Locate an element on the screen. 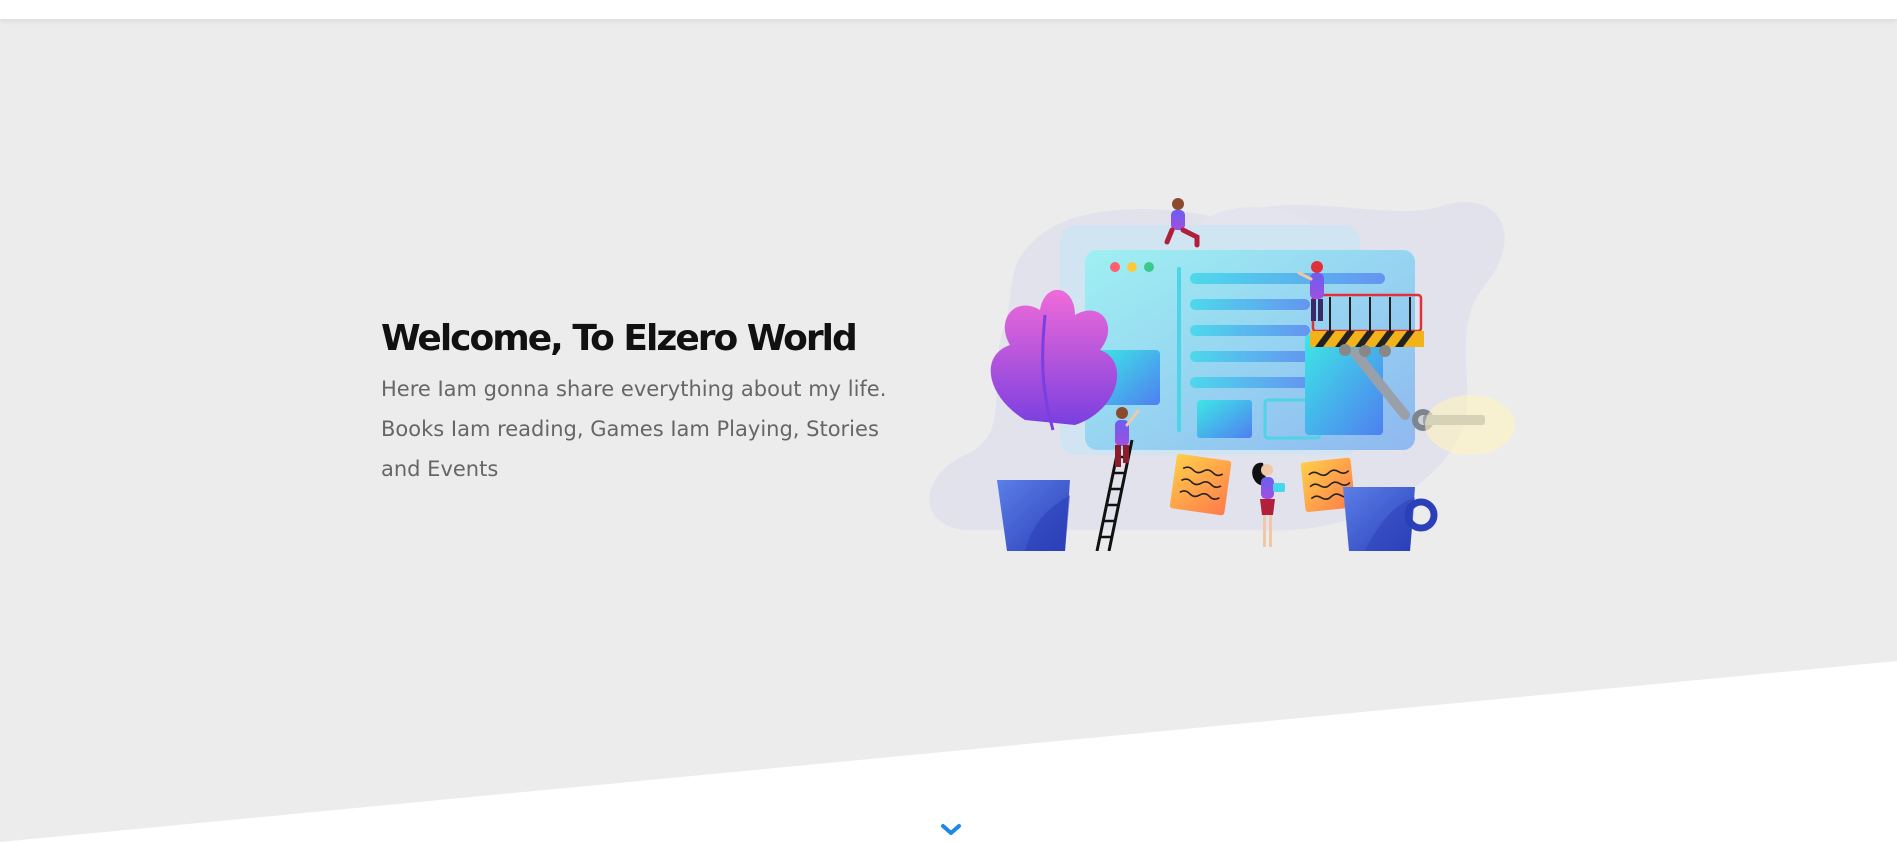 The image size is (1897, 842). chevron-down-icon is located at coordinates (951, 831).